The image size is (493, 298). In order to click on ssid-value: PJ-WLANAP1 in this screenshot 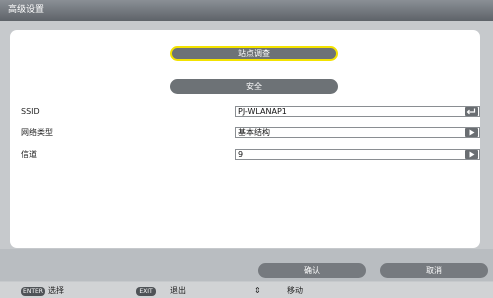, I will do `click(262, 111)`.